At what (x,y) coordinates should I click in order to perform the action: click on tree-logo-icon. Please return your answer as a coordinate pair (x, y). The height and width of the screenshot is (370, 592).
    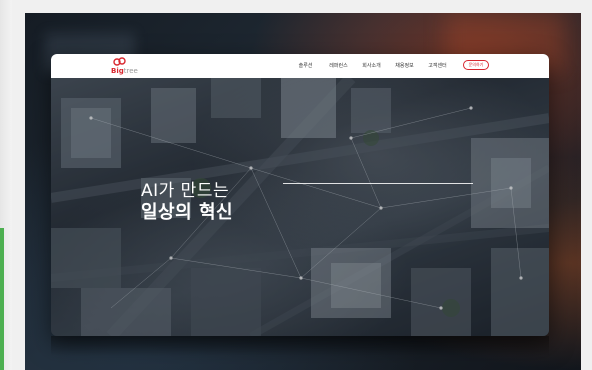
    Looking at the image, I should click on (119, 61).